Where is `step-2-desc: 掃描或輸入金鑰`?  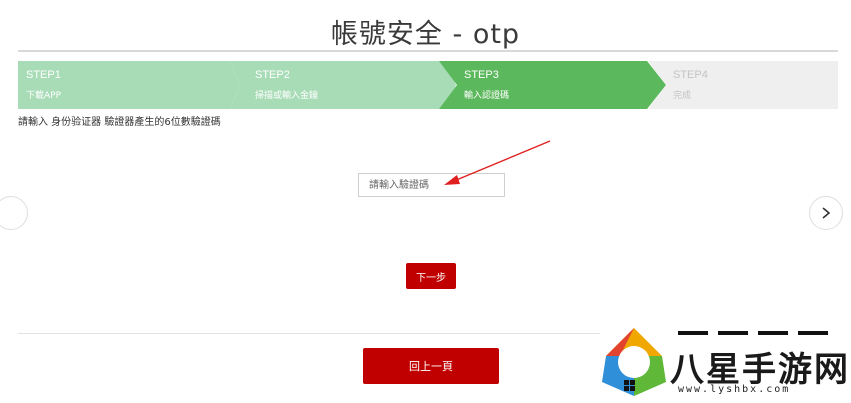 step-2-desc: 掃描或輸入金鑰 is located at coordinates (287, 96).